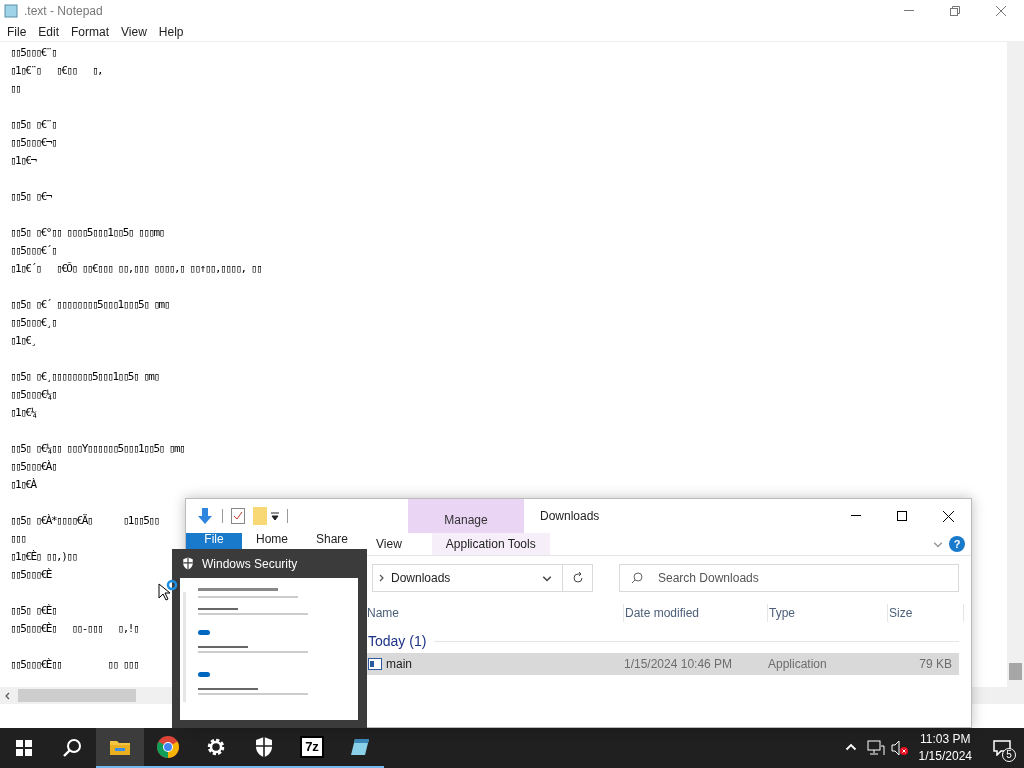  I want to click on window-title: Downloads, so click(570, 516).